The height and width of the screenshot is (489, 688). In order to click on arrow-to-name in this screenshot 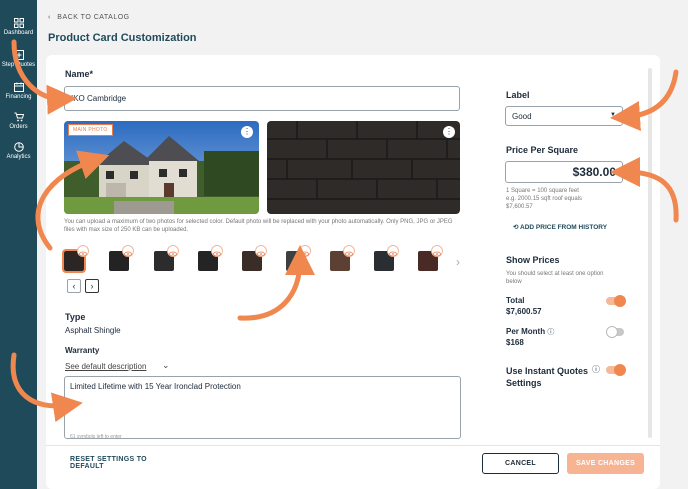, I will do `click(44, 77)`.